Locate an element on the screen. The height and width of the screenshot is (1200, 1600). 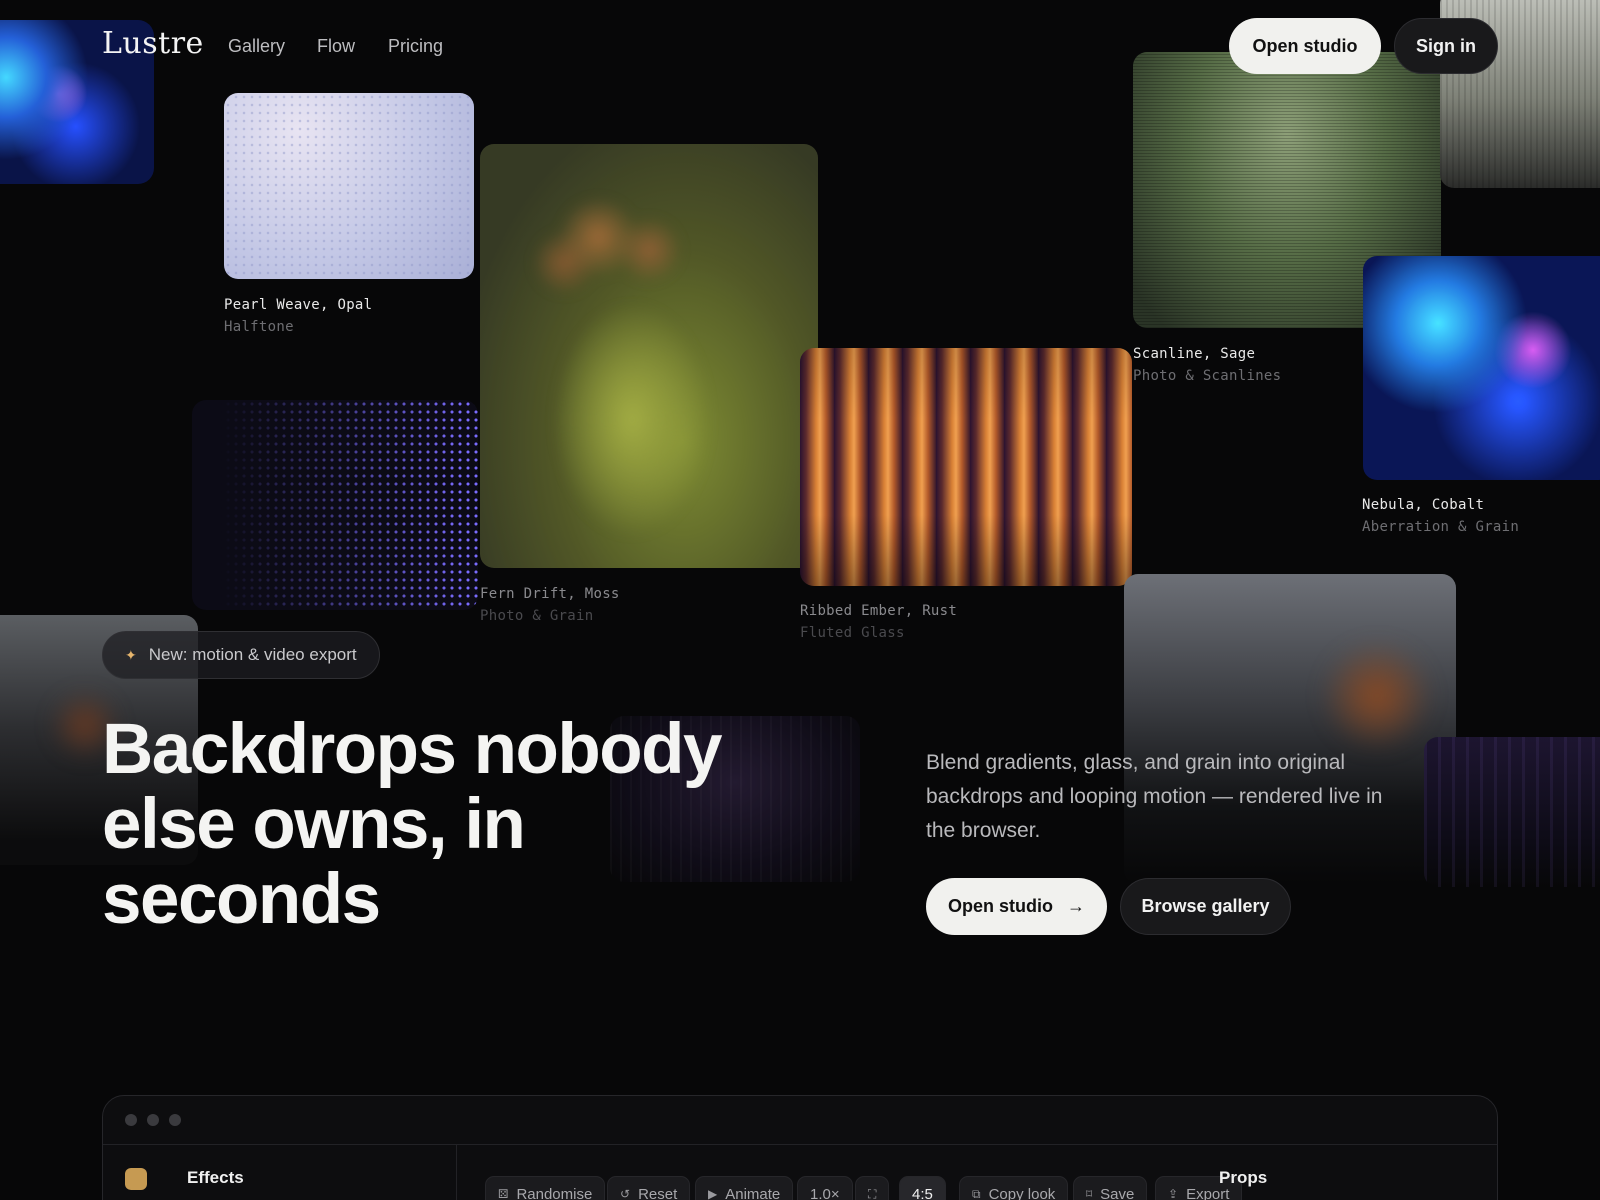
caption-subtitle: Fluted Glass is located at coordinates (852, 633).